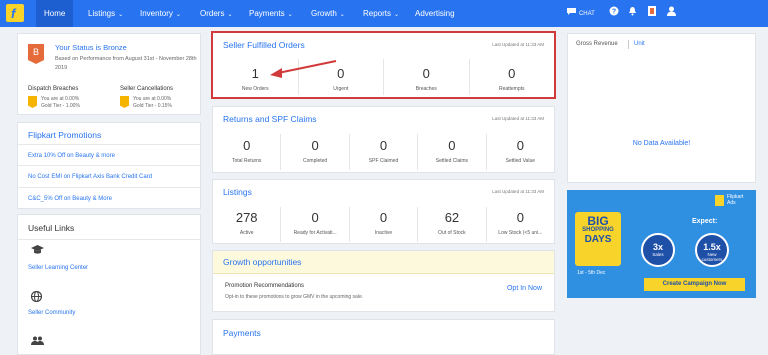 This screenshot has height=355, width=768. What do you see at coordinates (262, 262) in the screenshot?
I see `growth-title: Growth opportunities` at bounding box center [262, 262].